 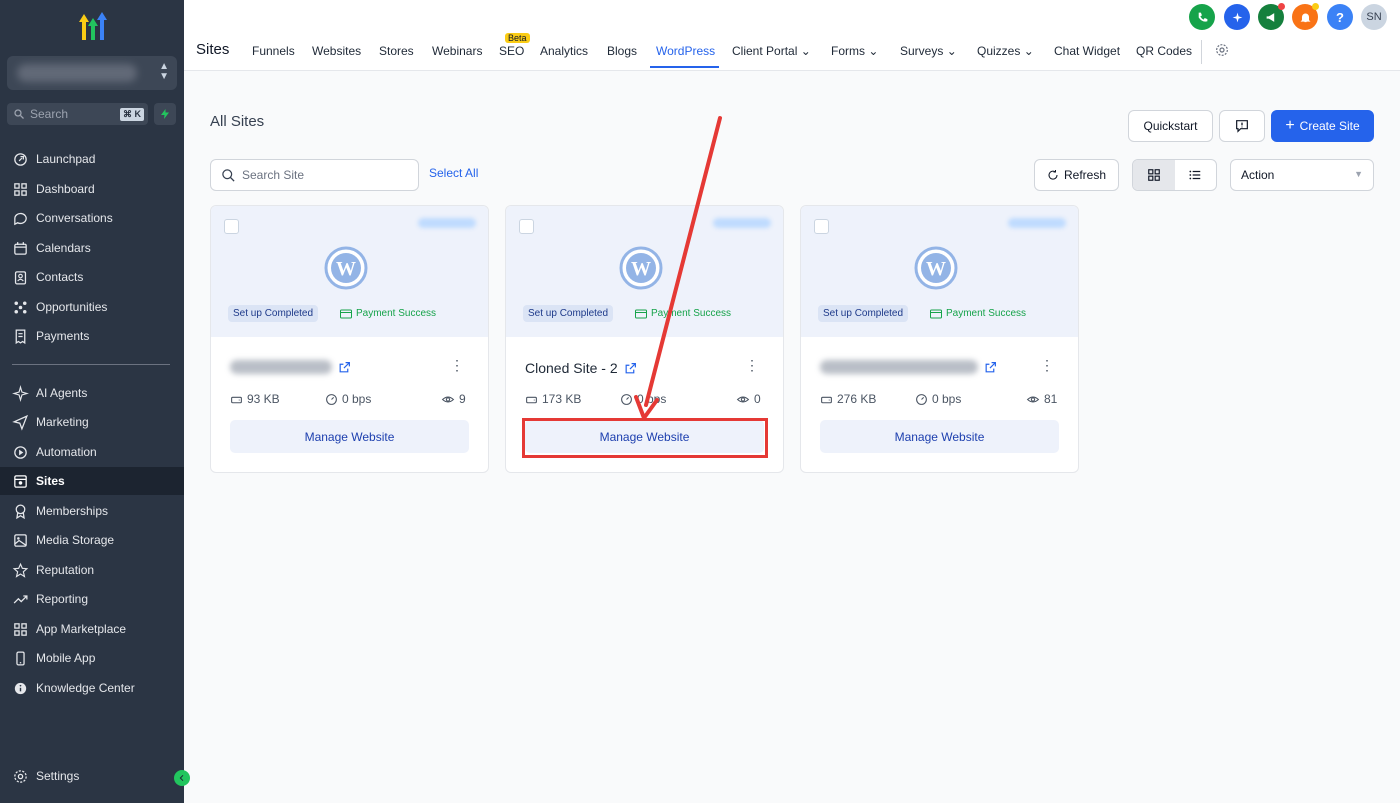 I want to click on tab-seo: SEO, so click(x=511, y=51).